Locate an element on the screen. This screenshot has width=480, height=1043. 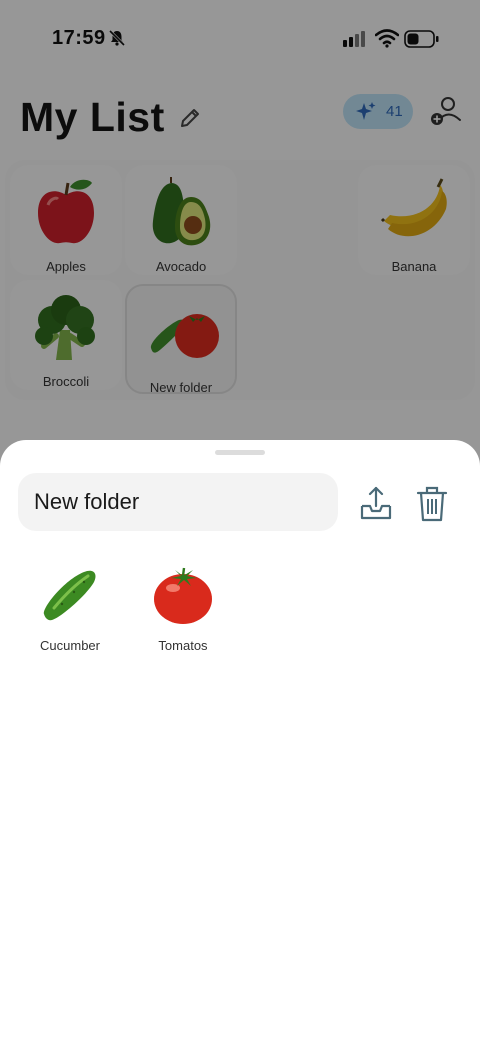
folder-item-tomatos: Tomatos is located at coordinates (183, 616).